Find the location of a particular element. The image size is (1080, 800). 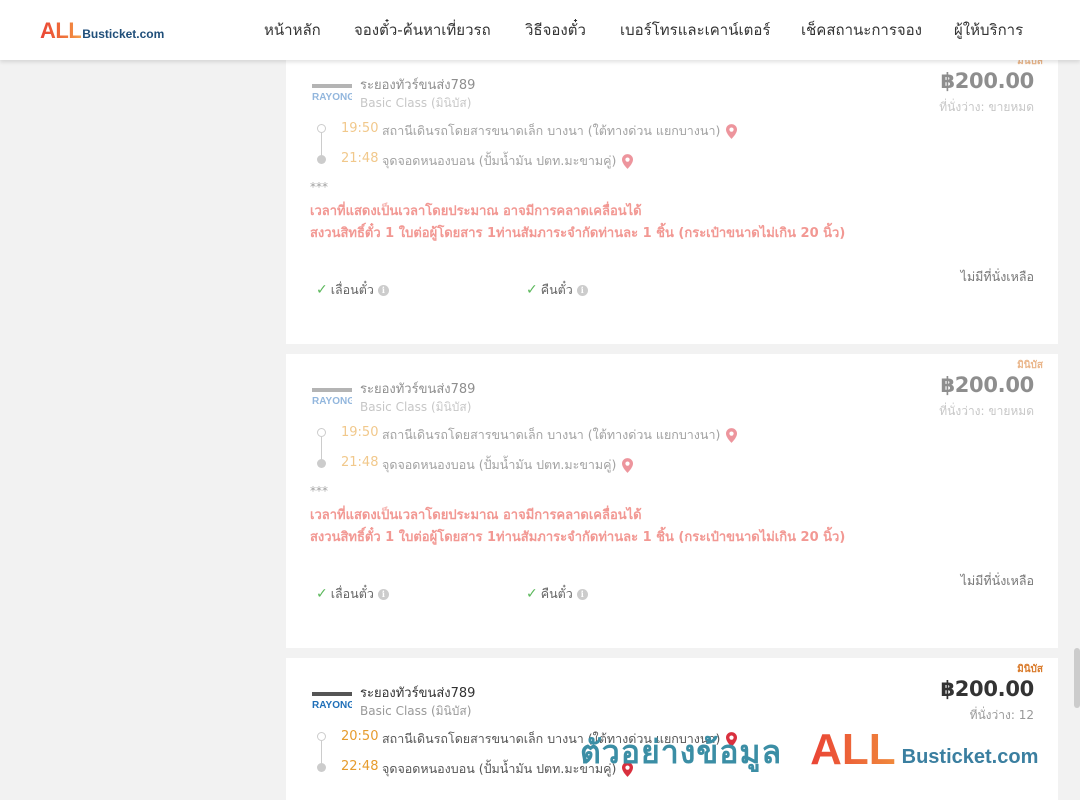

sample-data-watermark: ตัวอย่างข้อมูล ALL Busticket.com is located at coordinates (809, 750).